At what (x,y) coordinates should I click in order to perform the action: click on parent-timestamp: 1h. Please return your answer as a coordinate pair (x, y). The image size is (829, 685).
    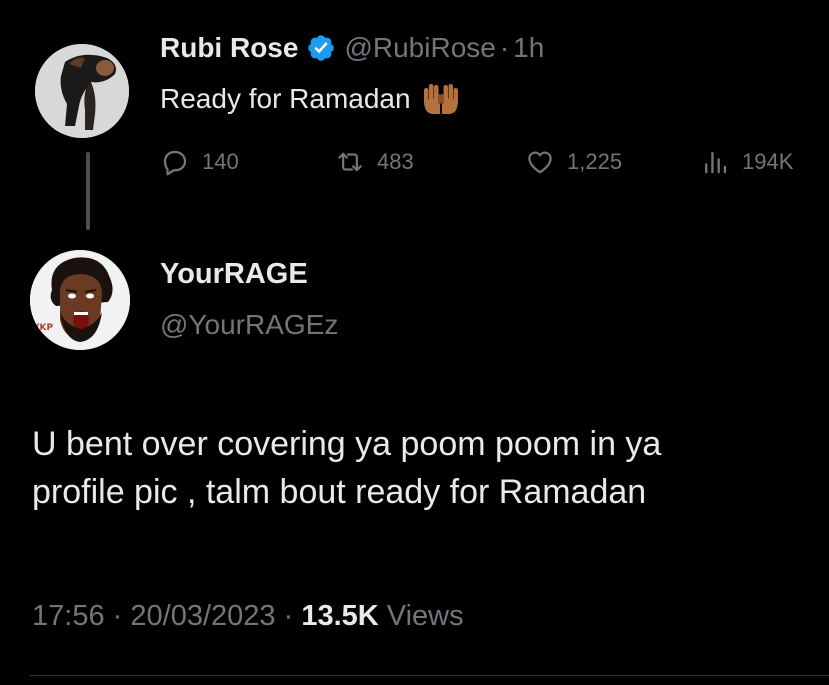
    Looking at the image, I should click on (528, 48).